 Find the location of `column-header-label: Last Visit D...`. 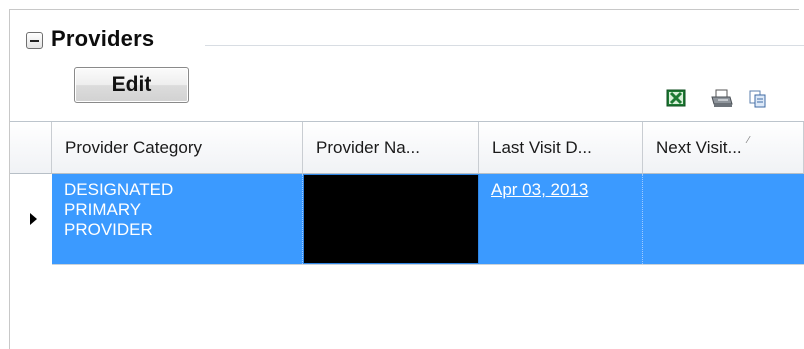

column-header-label: Last Visit D... is located at coordinates (542, 147).